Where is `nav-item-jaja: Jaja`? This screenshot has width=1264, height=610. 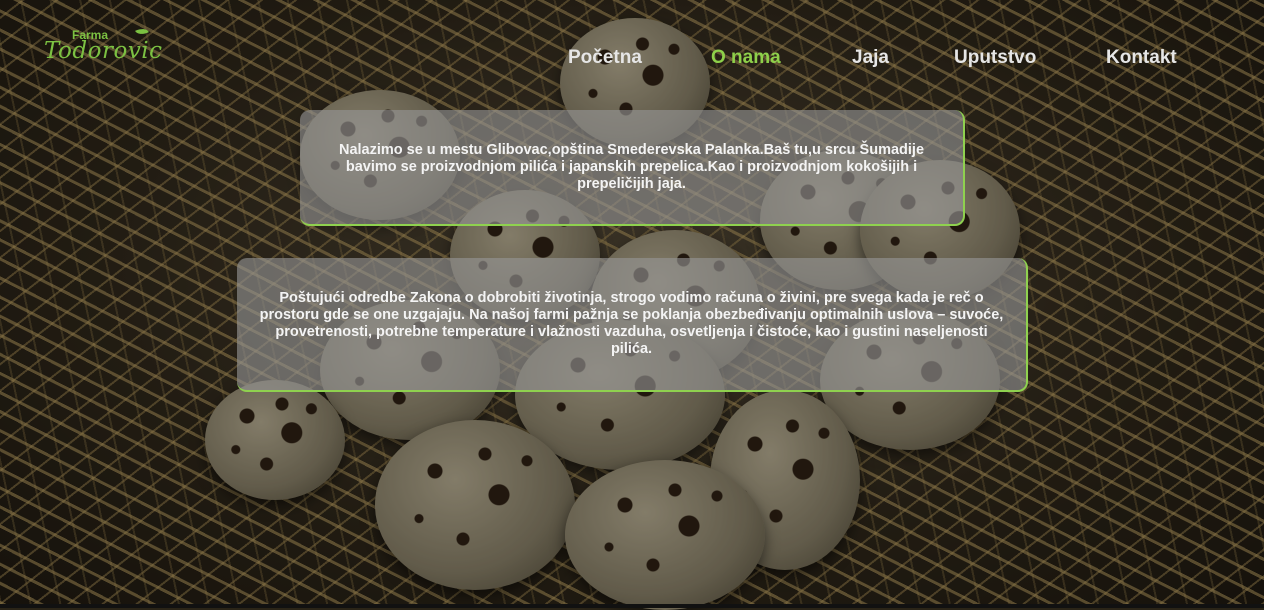 nav-item-jaja: Jaja is located at coordinates (870, 58).